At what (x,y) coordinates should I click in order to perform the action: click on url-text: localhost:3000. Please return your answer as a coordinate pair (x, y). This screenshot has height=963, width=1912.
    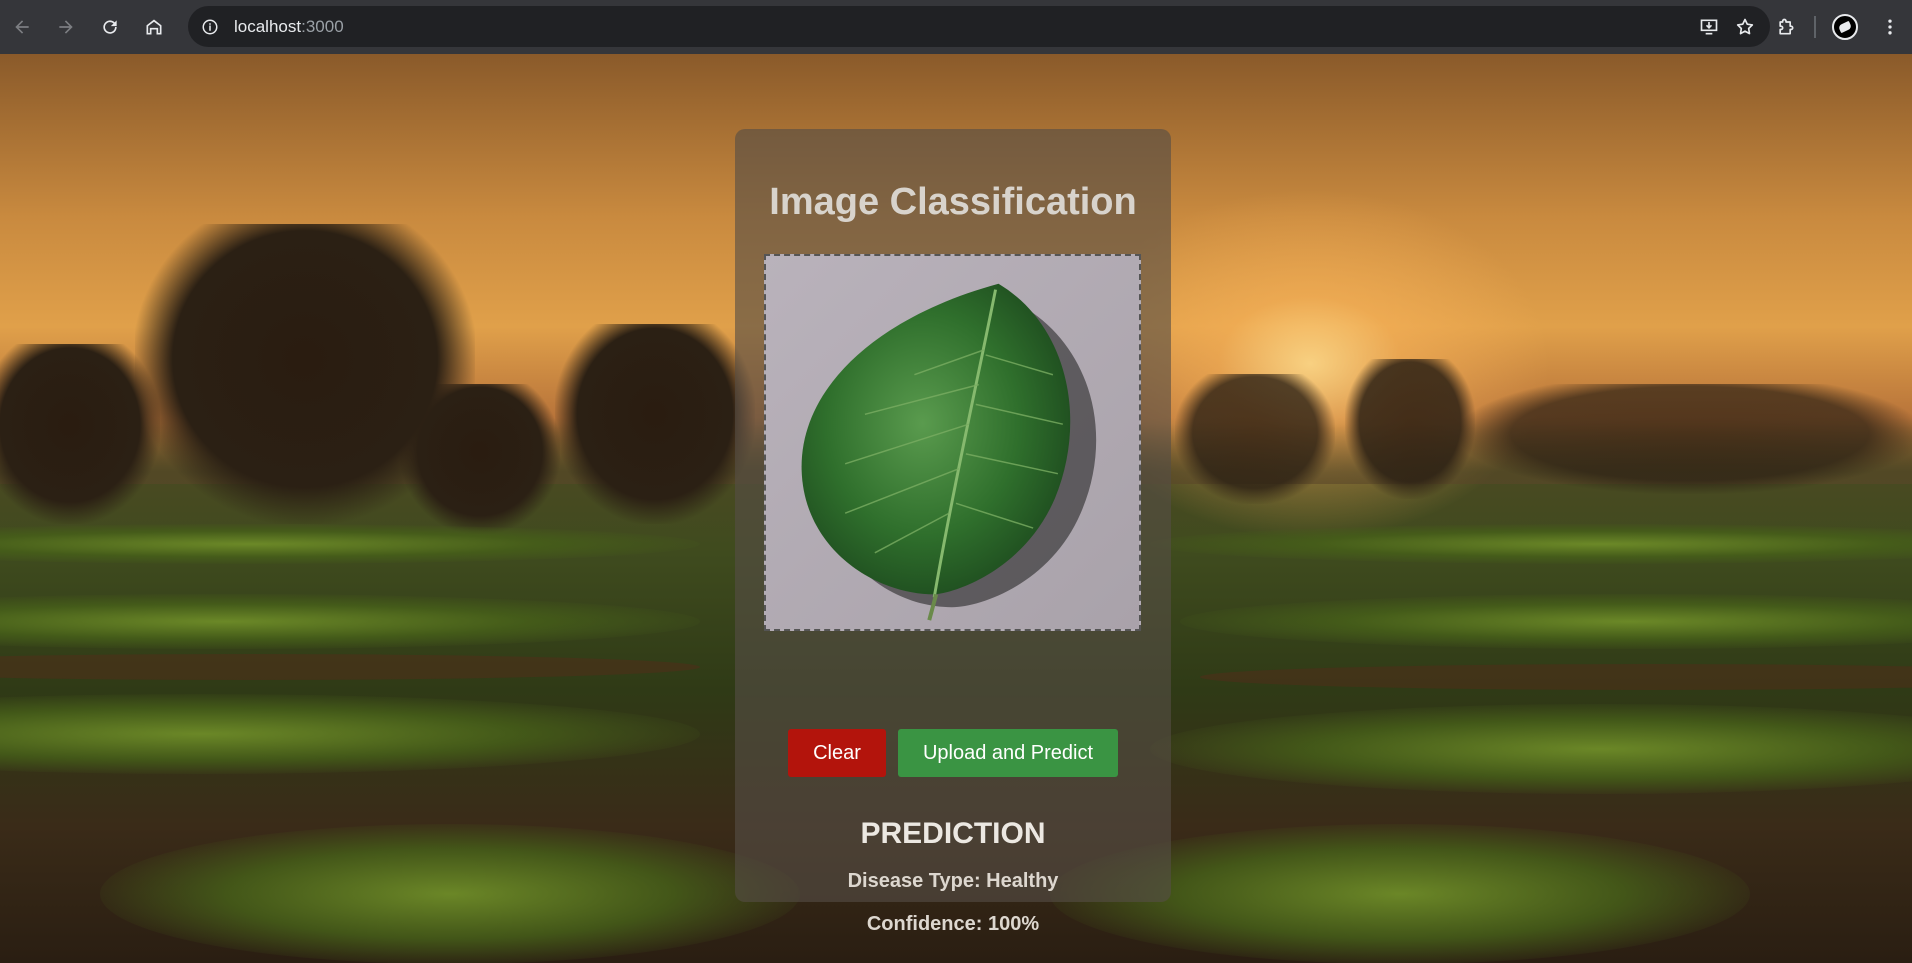
    Looking at the image, I should click on (289, 27).